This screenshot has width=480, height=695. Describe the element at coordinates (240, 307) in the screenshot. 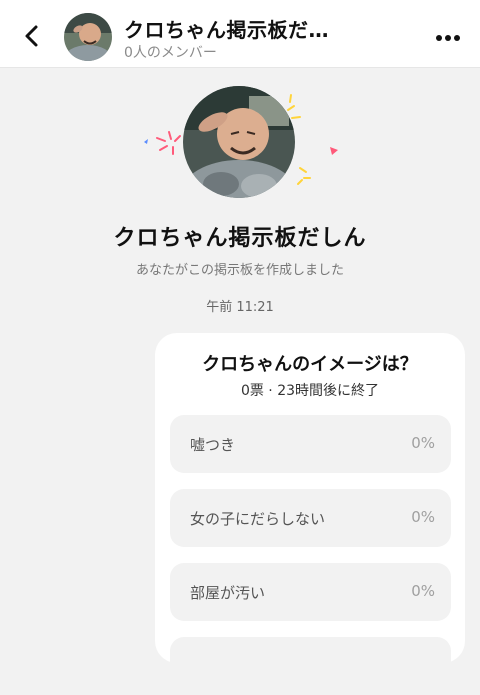

I see `message-timestamp: 午前 11:21` at that location.